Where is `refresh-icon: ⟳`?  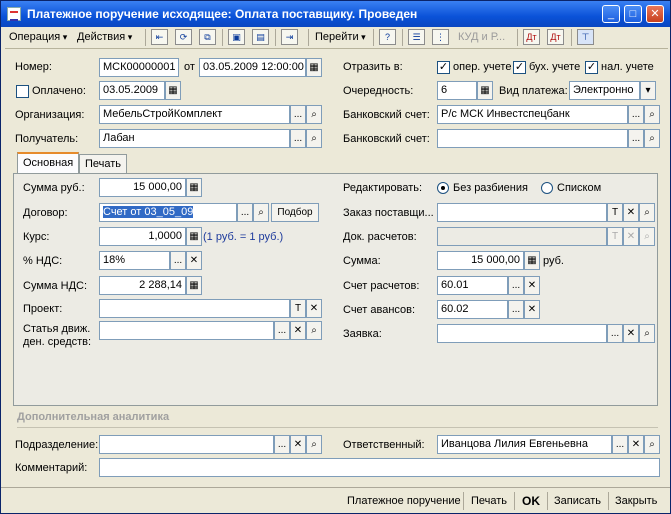 refresh-icon: ⟳ is located at coordinates (183, 37).